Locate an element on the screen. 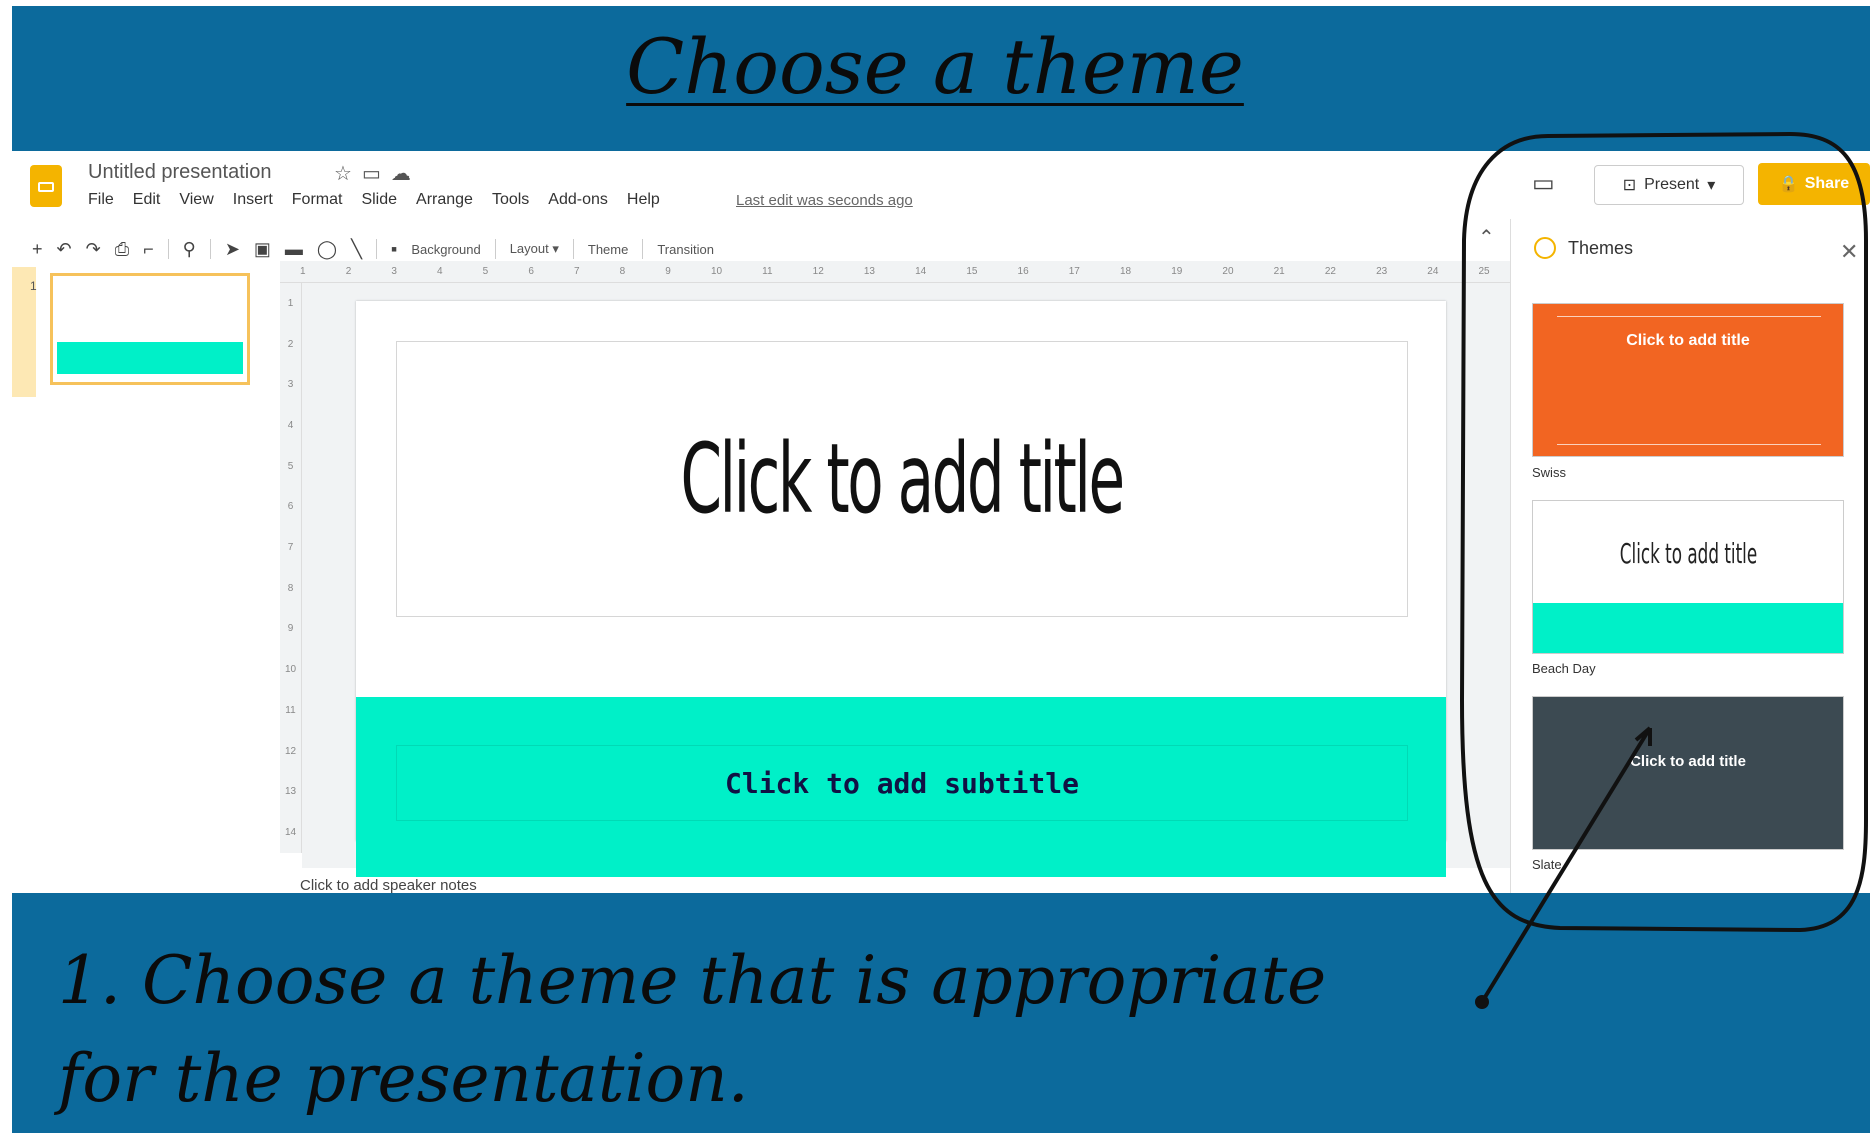  layout-button: Layout ▾ is located at coordinates (534, 249).